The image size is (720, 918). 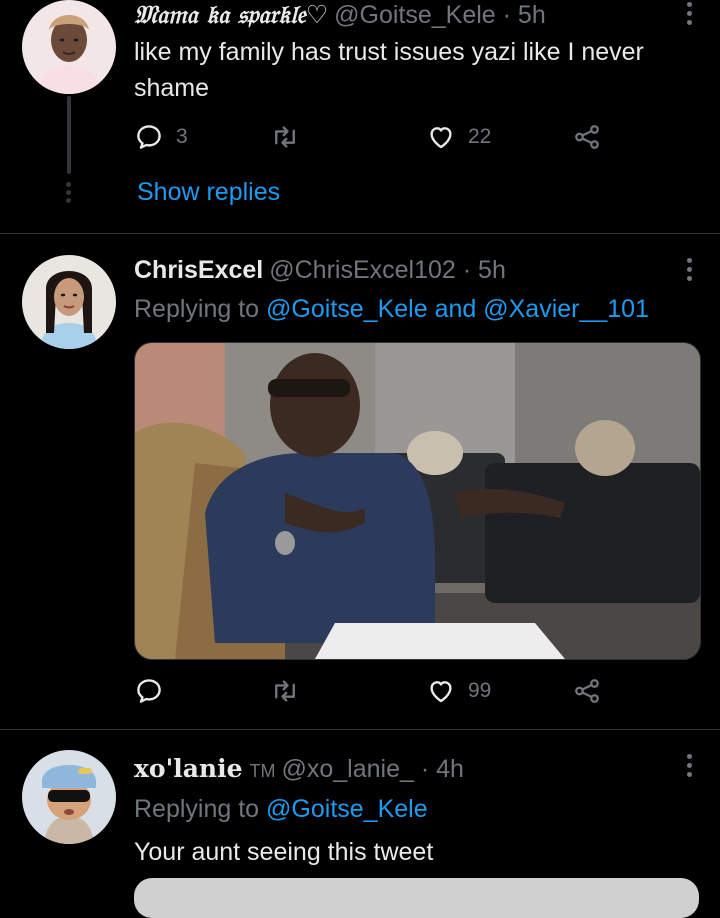 I want to click on tweet-header: ChrisExcel @ChrisExcel102 · 5h, so click(x=320, y=270).